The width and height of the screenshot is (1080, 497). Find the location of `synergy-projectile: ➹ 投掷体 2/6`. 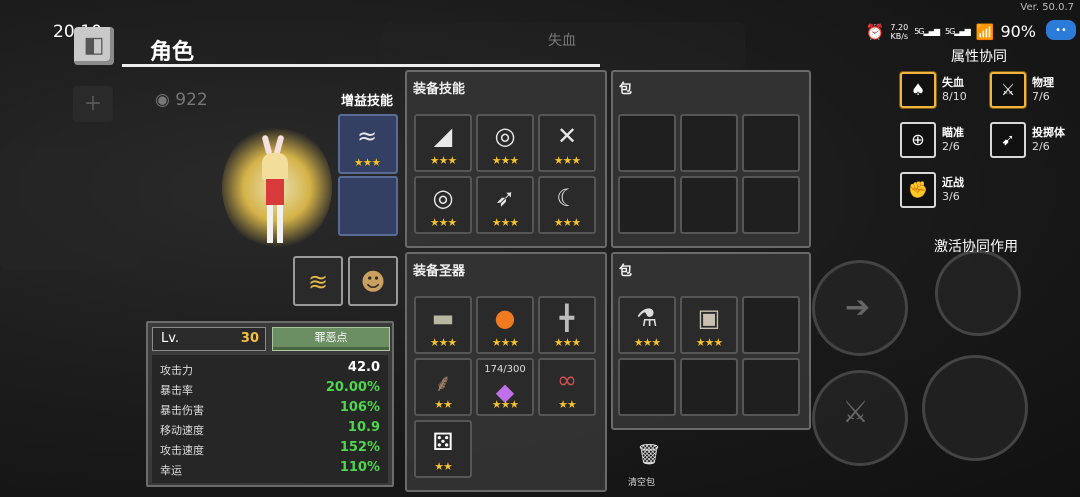

synergy-projectile: ➹ 投掷体 2/6 is located at coordinates (1035, 142).